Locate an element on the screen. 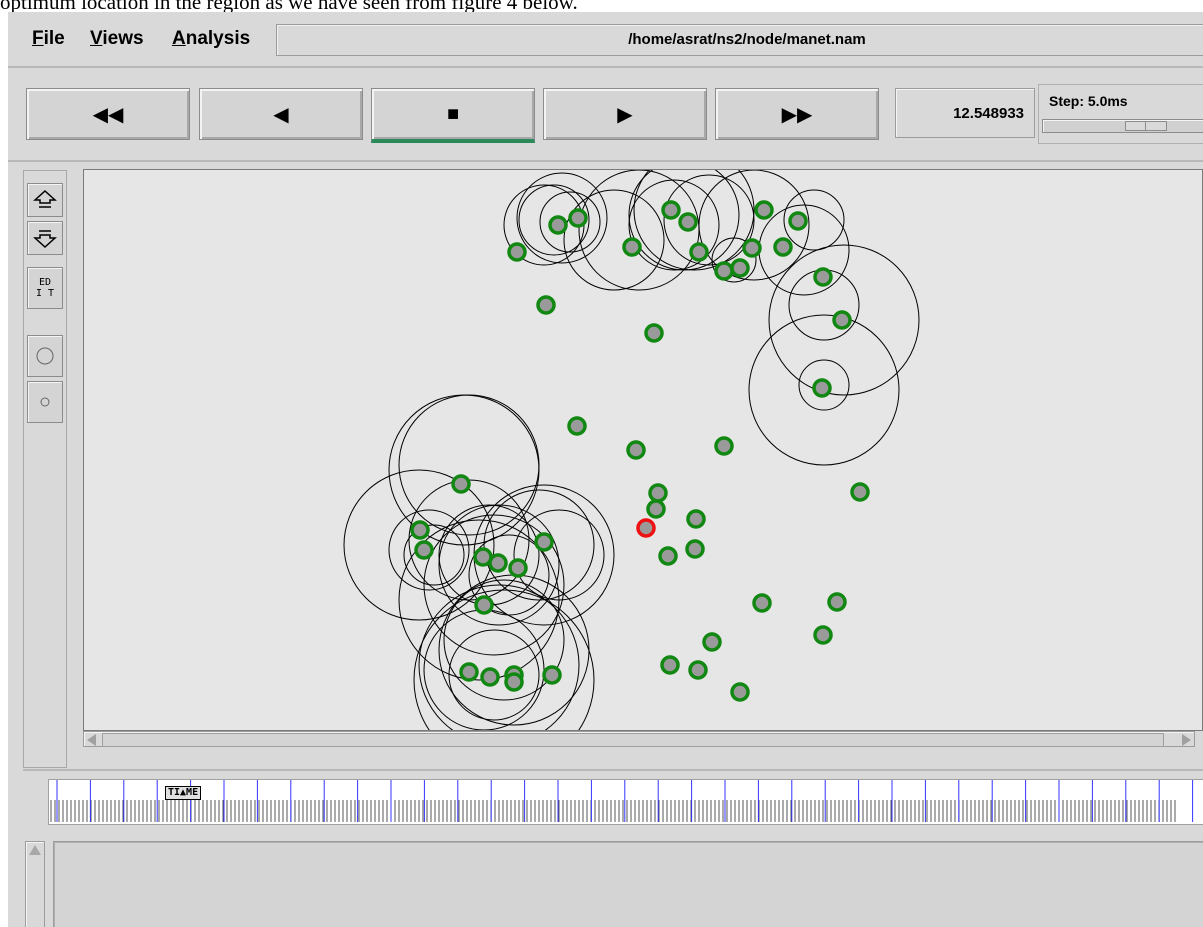  zoom-out-icon is located at coordinates (45, 239).